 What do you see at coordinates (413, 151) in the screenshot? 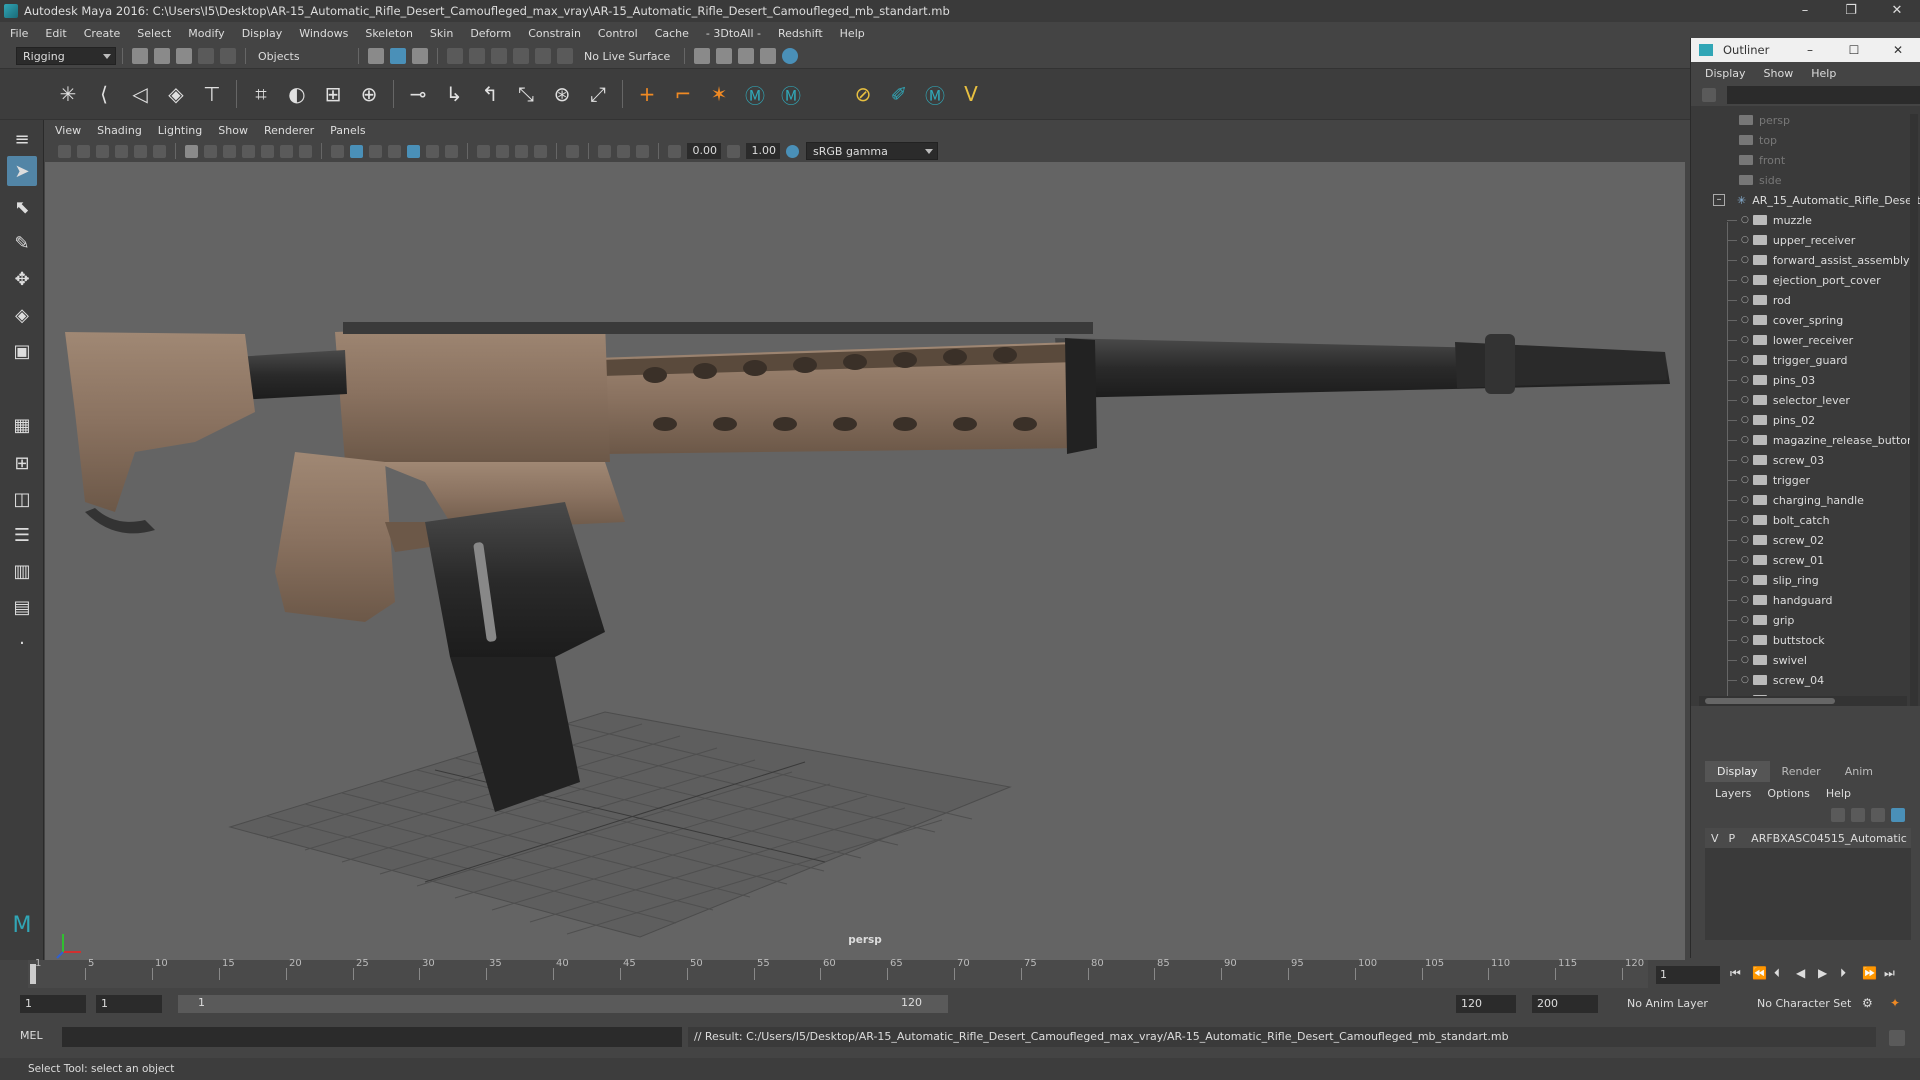
I see `textured-icon` at bounding box center [413, 151].